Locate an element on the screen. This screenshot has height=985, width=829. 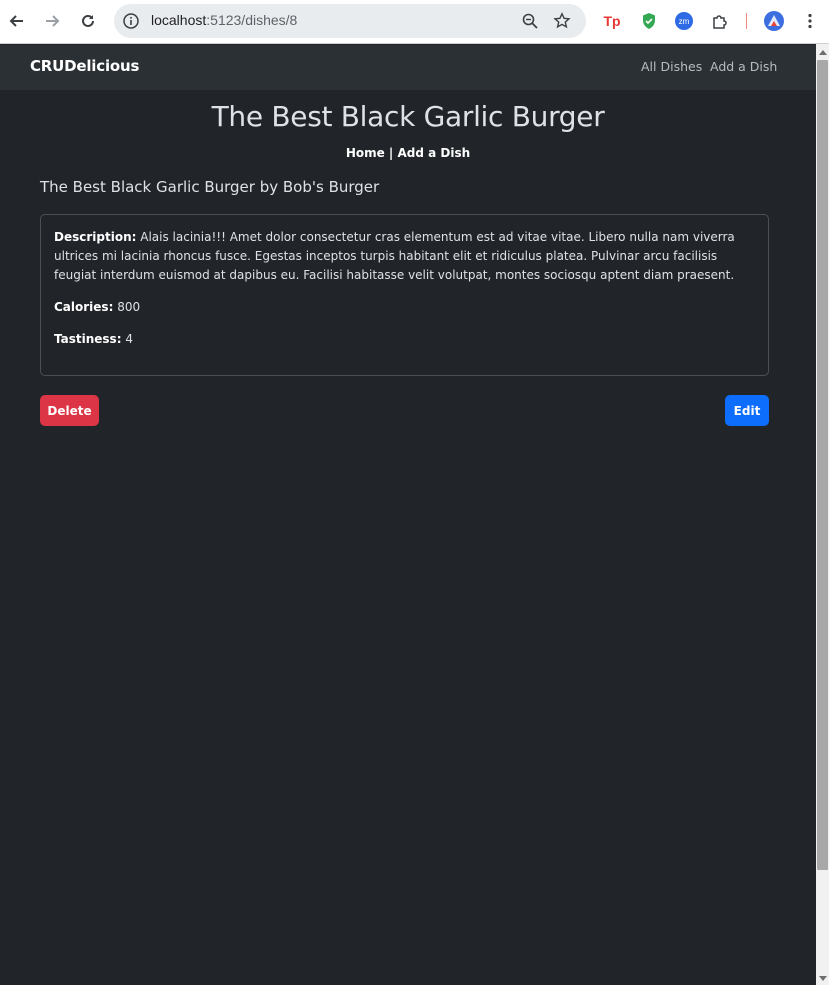
zoom-icon is located at coordinates (530, 21).